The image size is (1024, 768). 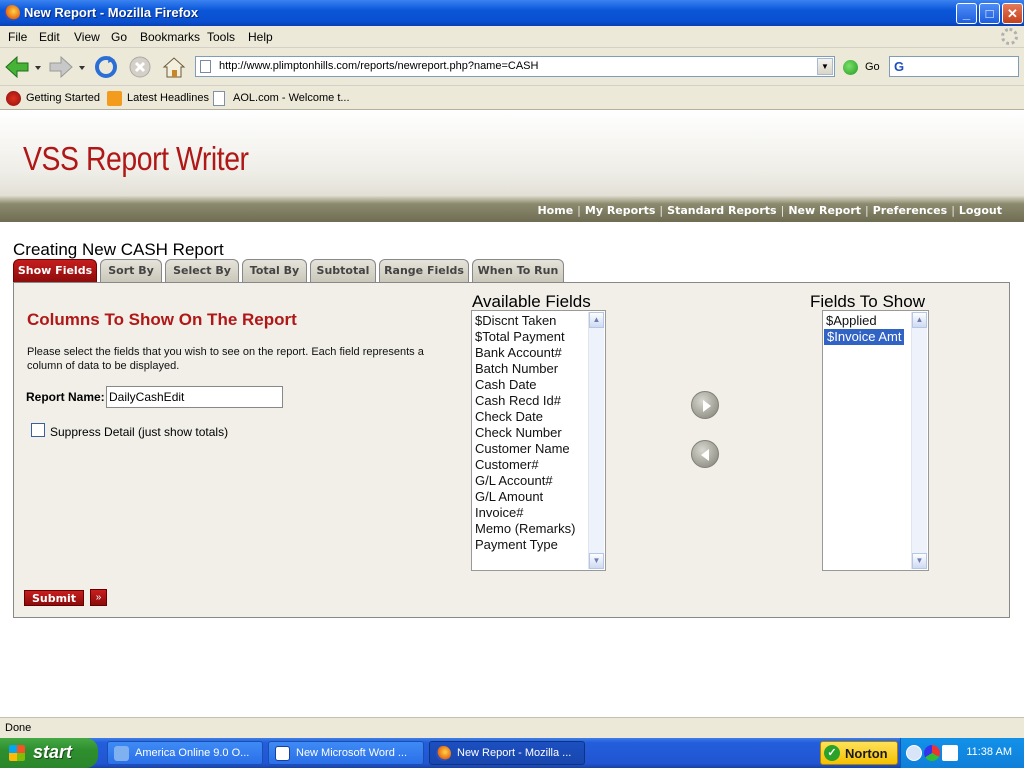 I want to click on arrow-left-icon, so click(x=705, y=455).